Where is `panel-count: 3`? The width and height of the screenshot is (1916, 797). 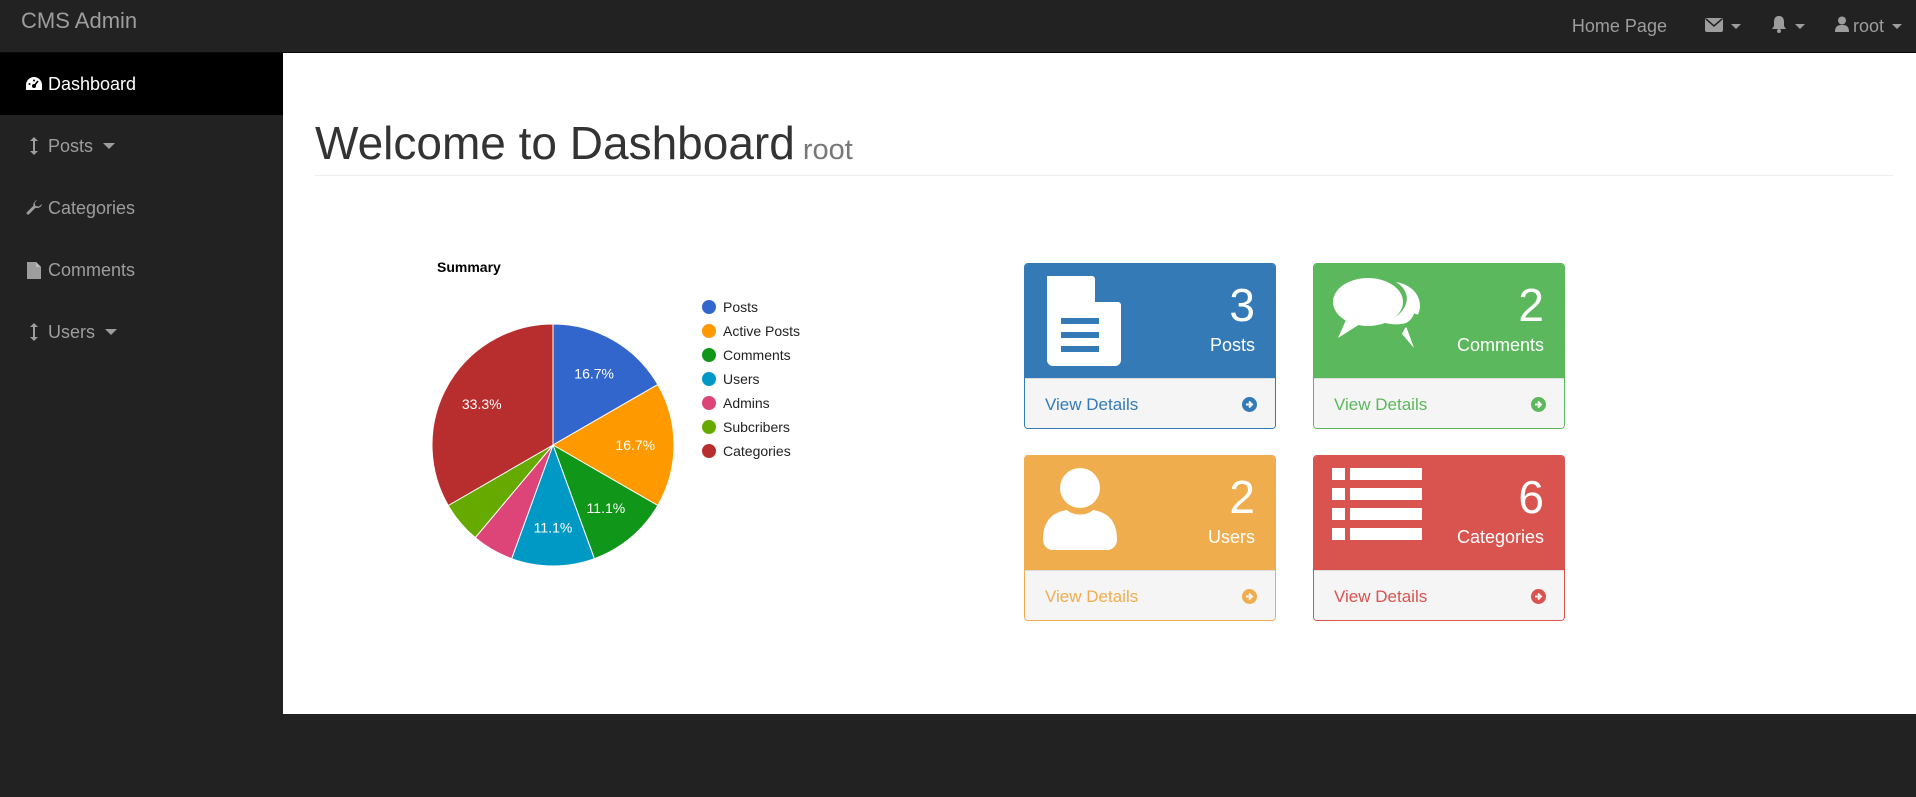 panel-count: 3 is located at coordinates (1242, 305).